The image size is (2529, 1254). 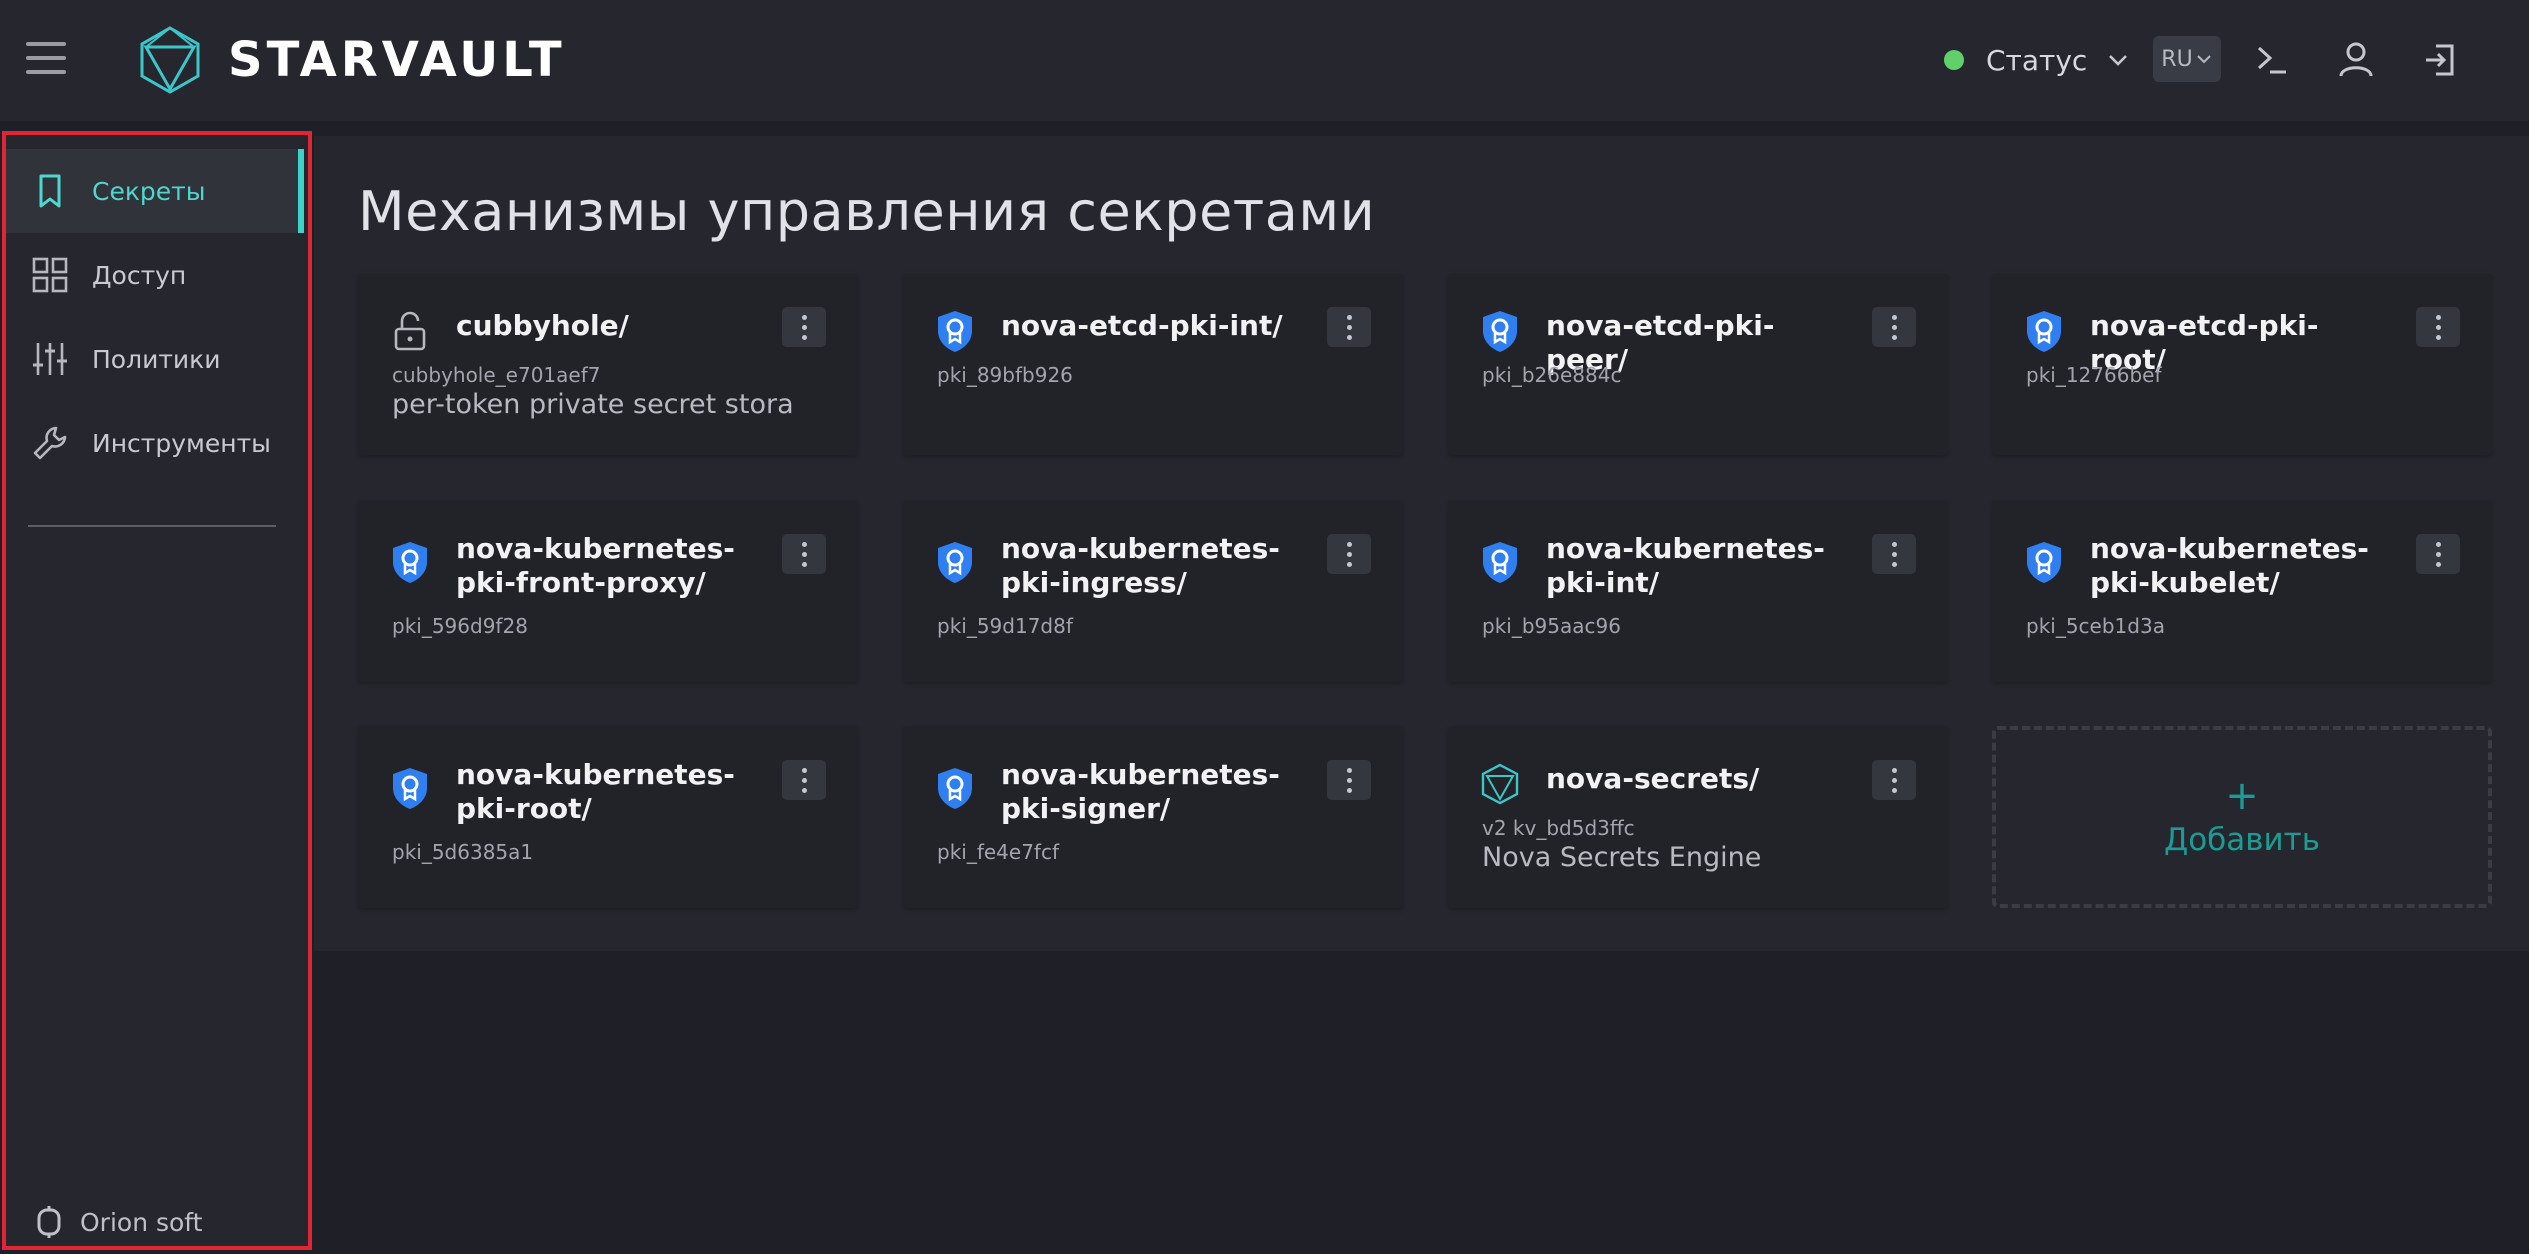 What do you see at coordinates (1622, 857) in the screenshot?
I see `card-description: Nova Secrets Engine` at bounding box center [1622, 857].